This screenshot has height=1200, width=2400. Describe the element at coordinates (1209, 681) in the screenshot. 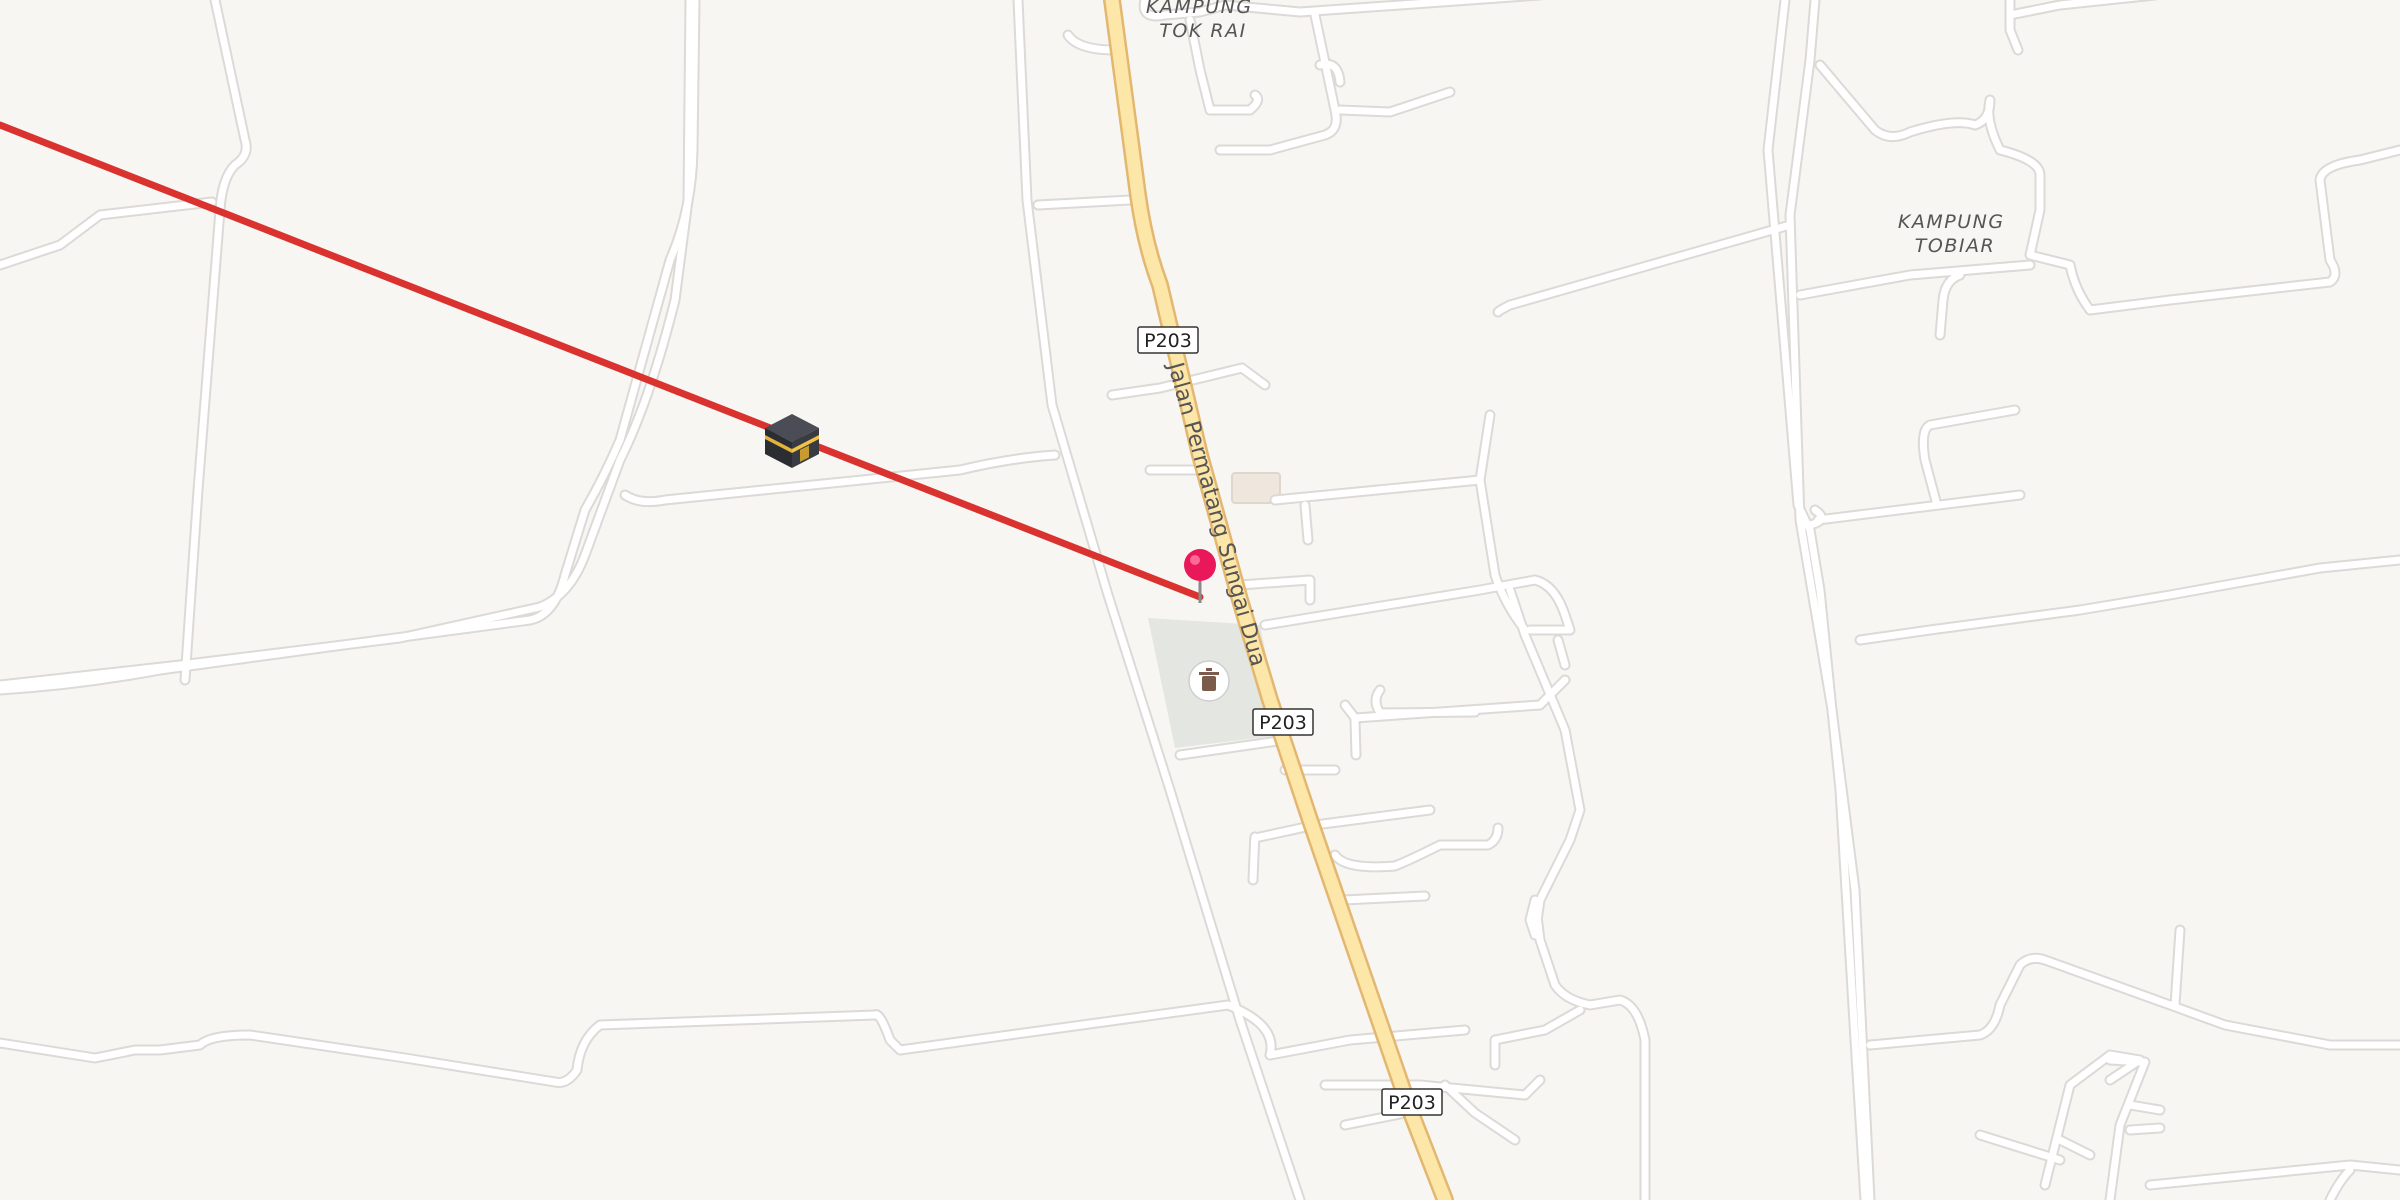

I see `trash-bin-icon` at that location.